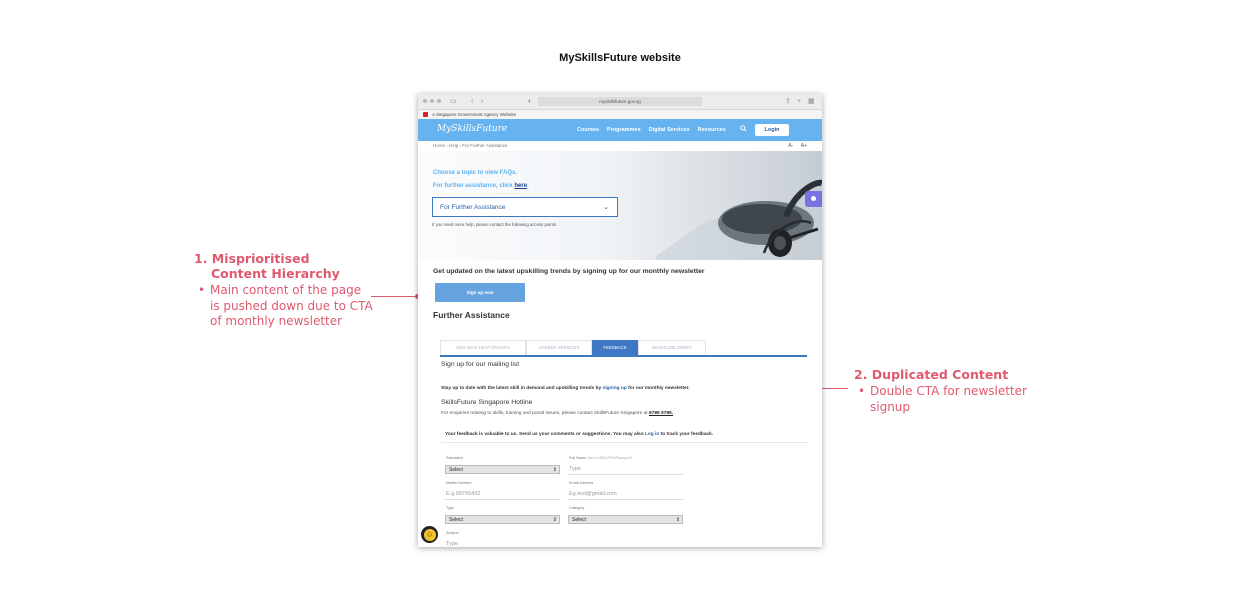 The image size is (1240, 593). Describe the element at coordinates (425, 114) in the screenshot. I see `singapore-flag-icon` at that location.